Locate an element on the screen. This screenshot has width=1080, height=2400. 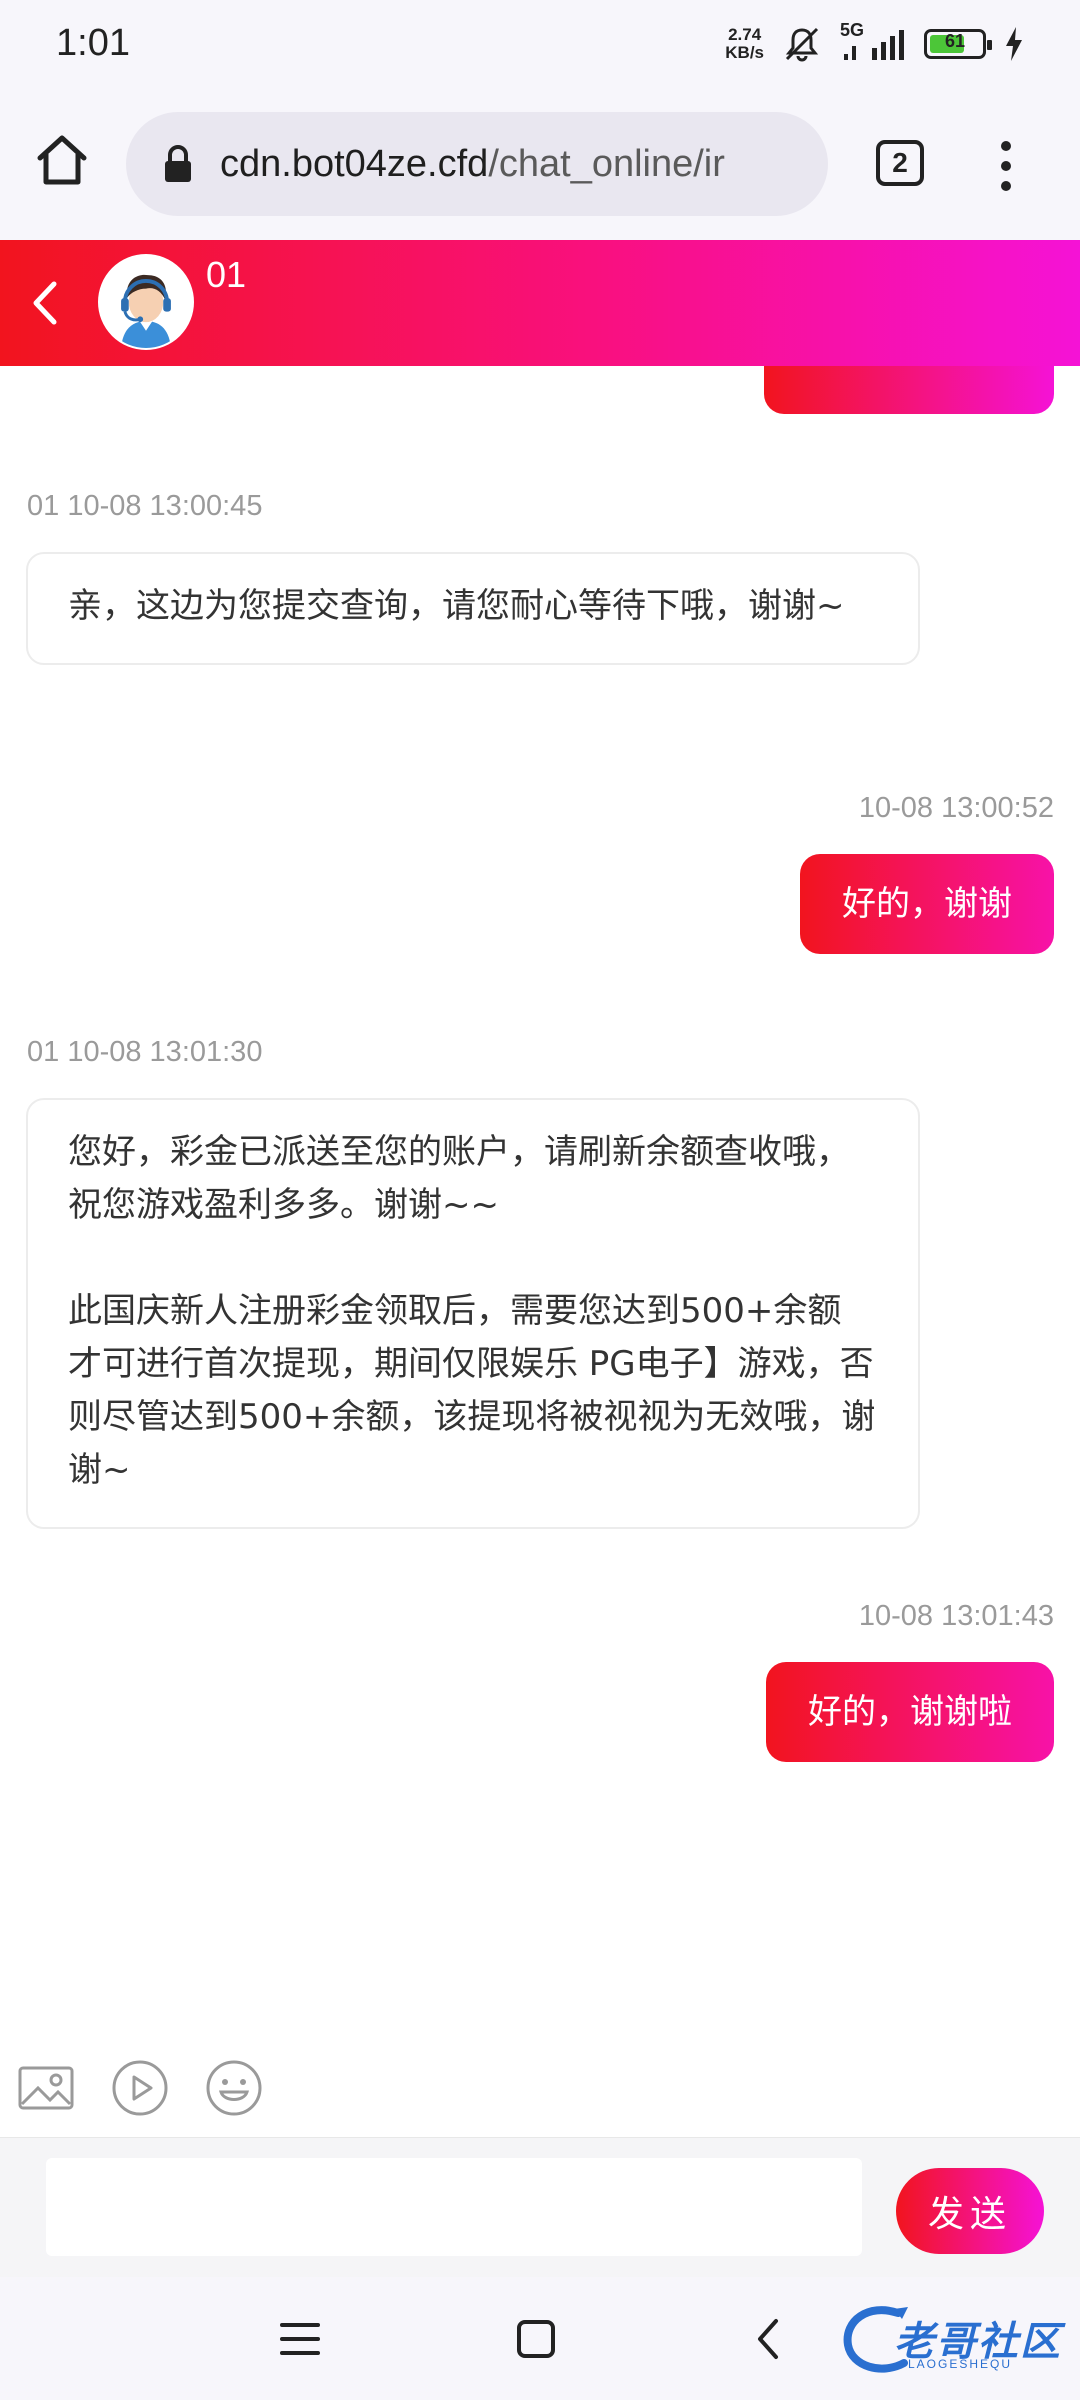
tab-switcher-button: 2 is located at coordinates (900, 163).